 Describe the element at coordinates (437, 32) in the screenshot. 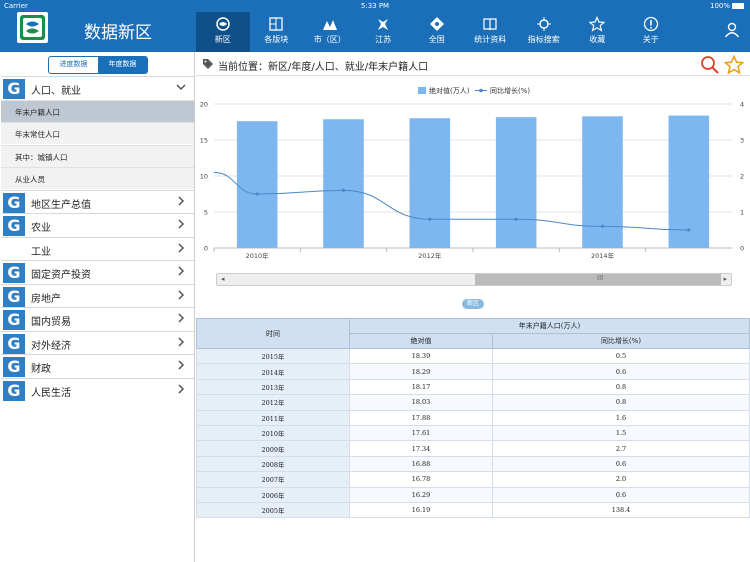

I see `nav-item-4: 全国` at that location.